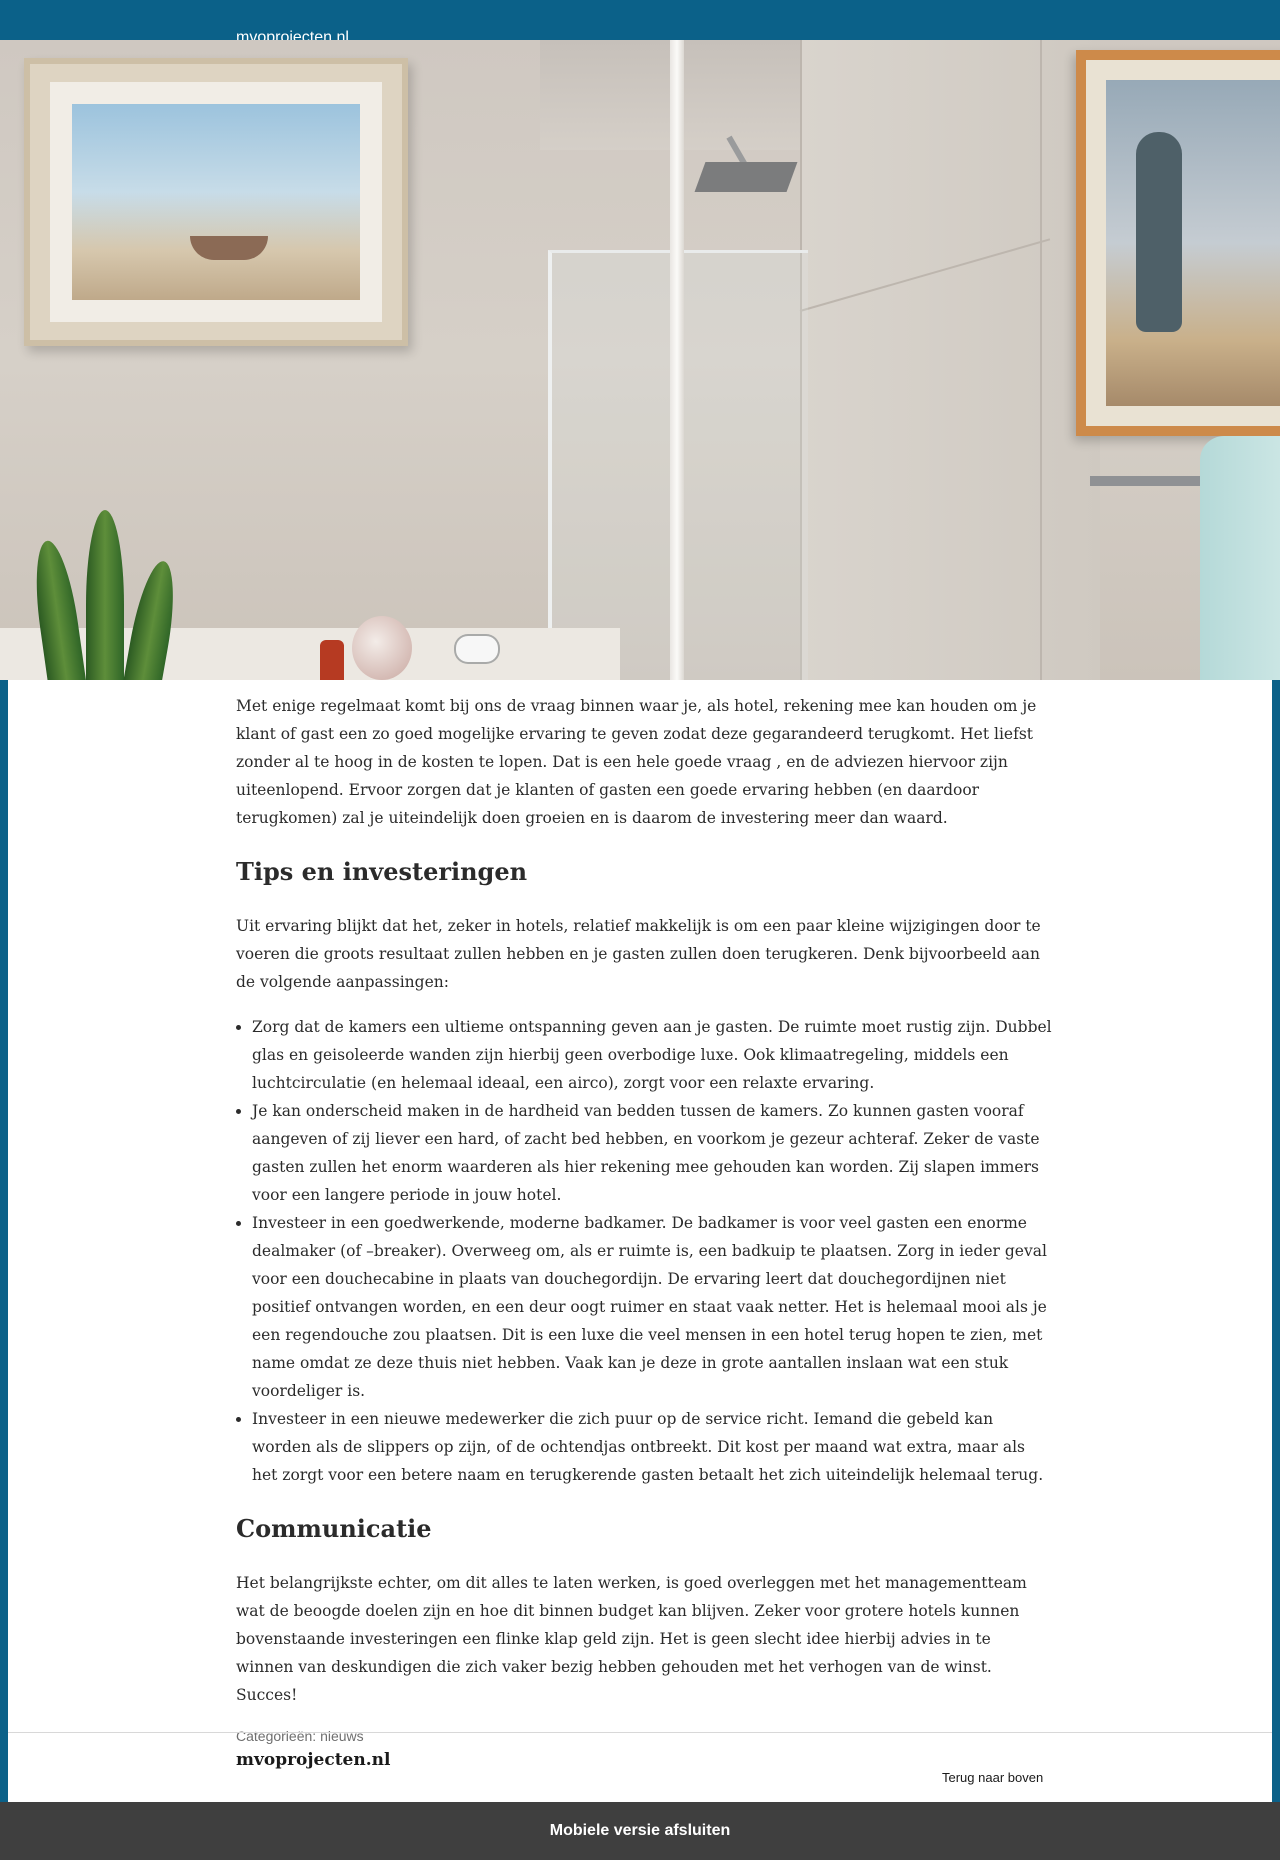  Describe the element at coordinates (1041, 360) in the screenshot. I see `hero-tile-line` at that location.